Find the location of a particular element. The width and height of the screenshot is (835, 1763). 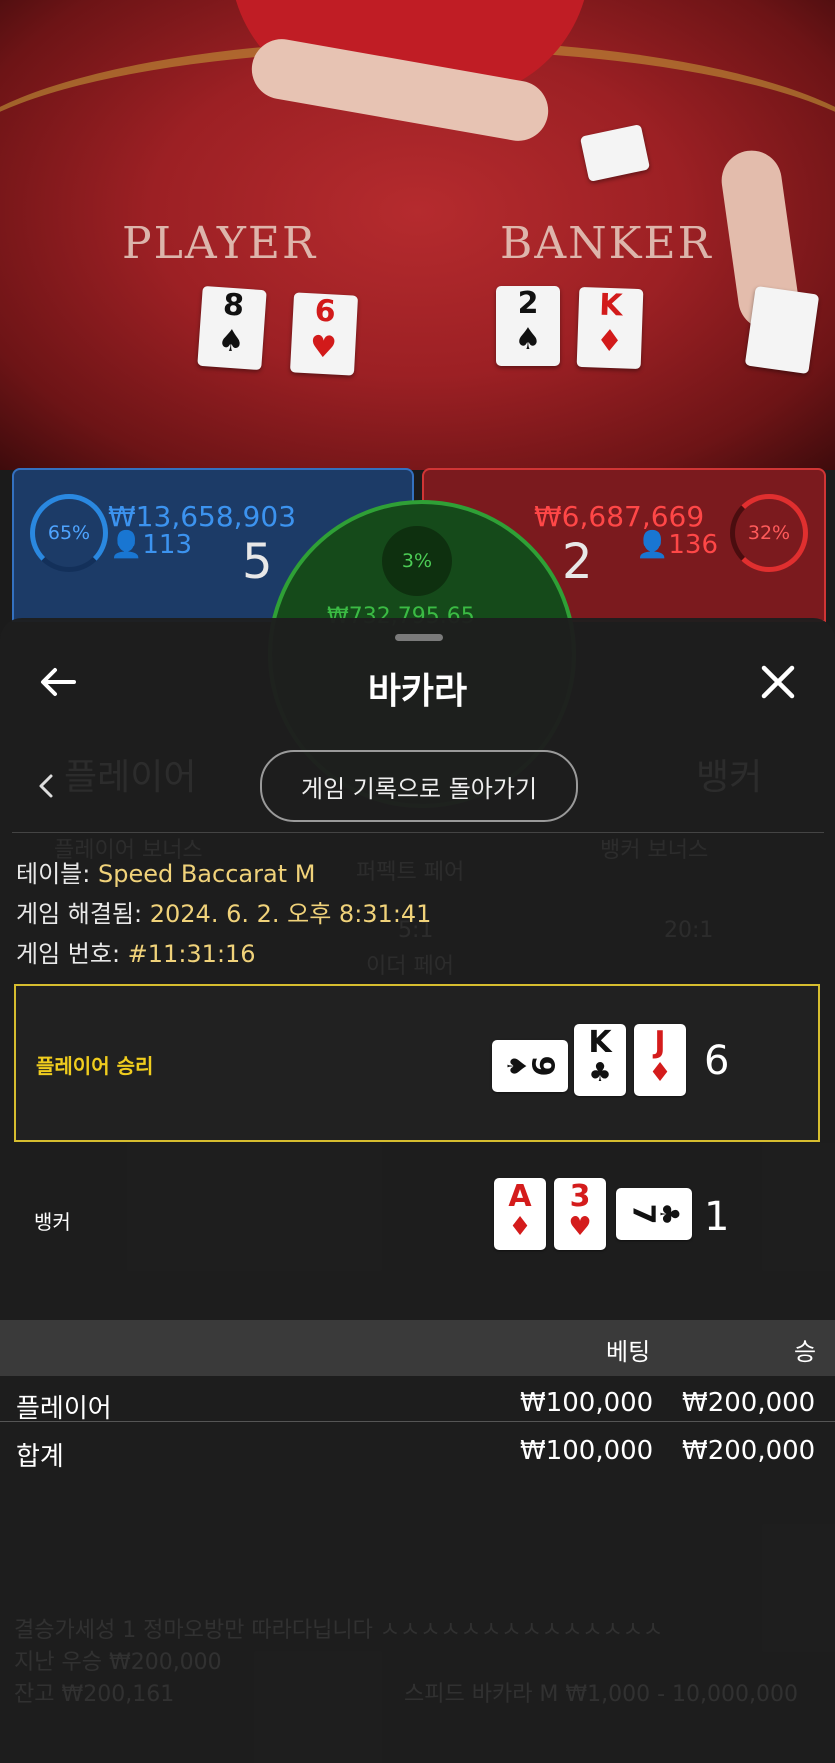

resolved-info: 게임 해결됨: 2024. 6. 2. 오후 8:31:41 is located at coordinates (224, 914).